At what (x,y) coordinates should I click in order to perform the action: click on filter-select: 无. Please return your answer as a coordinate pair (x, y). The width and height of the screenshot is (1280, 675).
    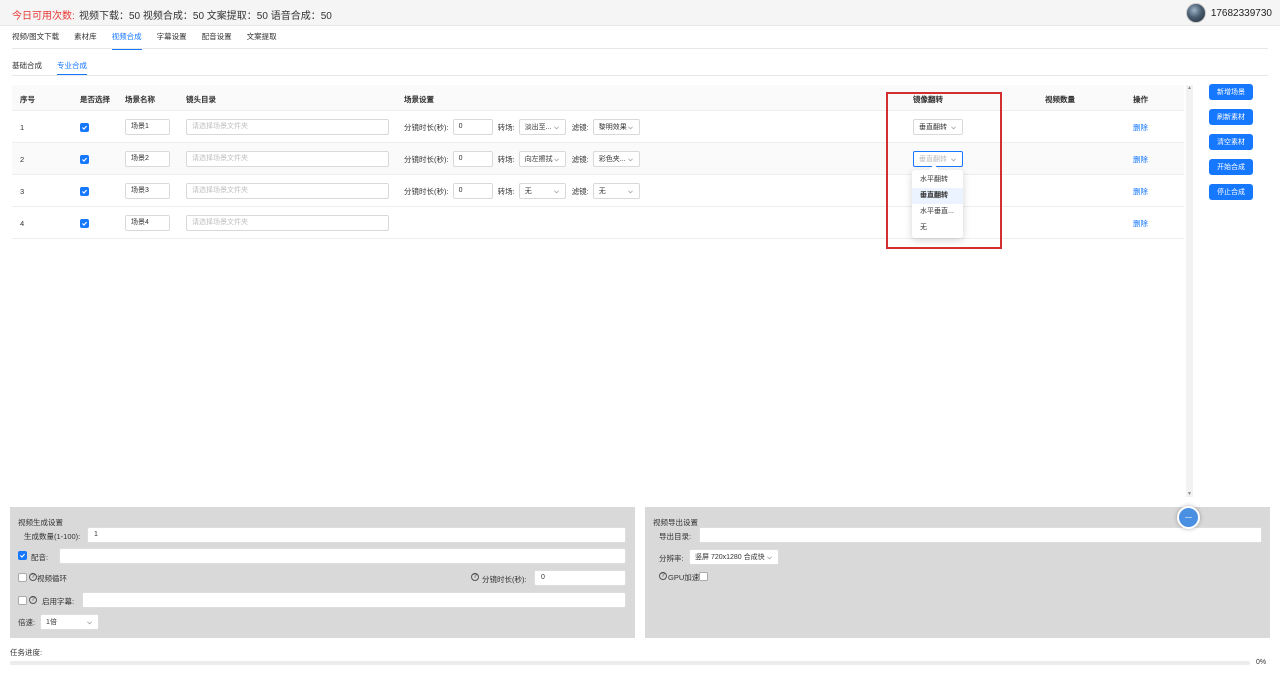
    Looking at the image, I should click on (616, 191).